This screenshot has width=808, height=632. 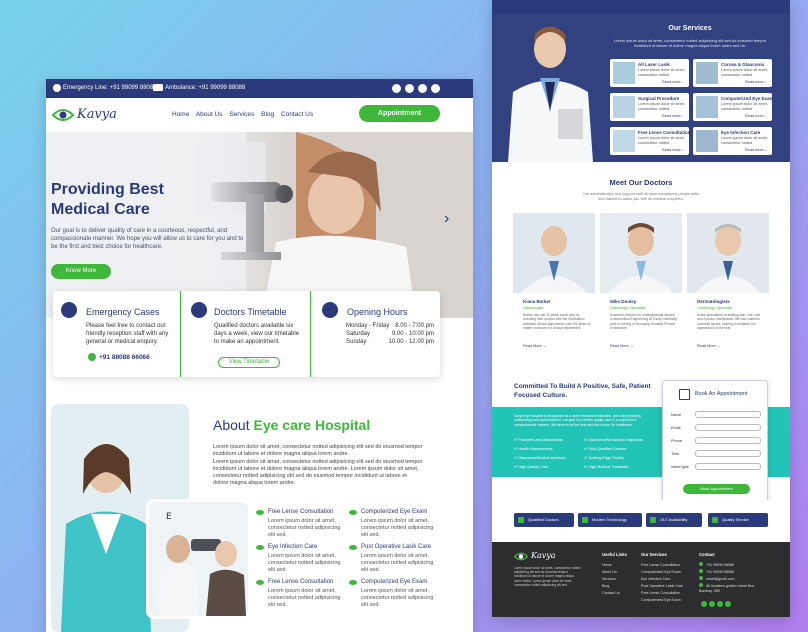 What do you see at coordinates (199, 310) in the screenshot?
I see `calendar-icon` at bounding box center [199, 310].